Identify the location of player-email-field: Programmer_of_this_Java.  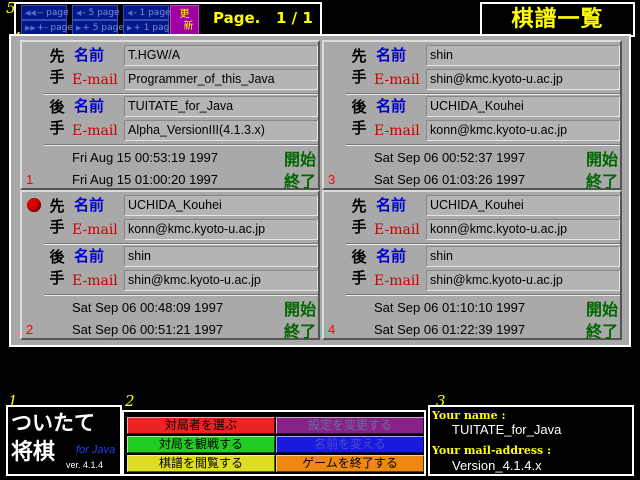
(221, 79).